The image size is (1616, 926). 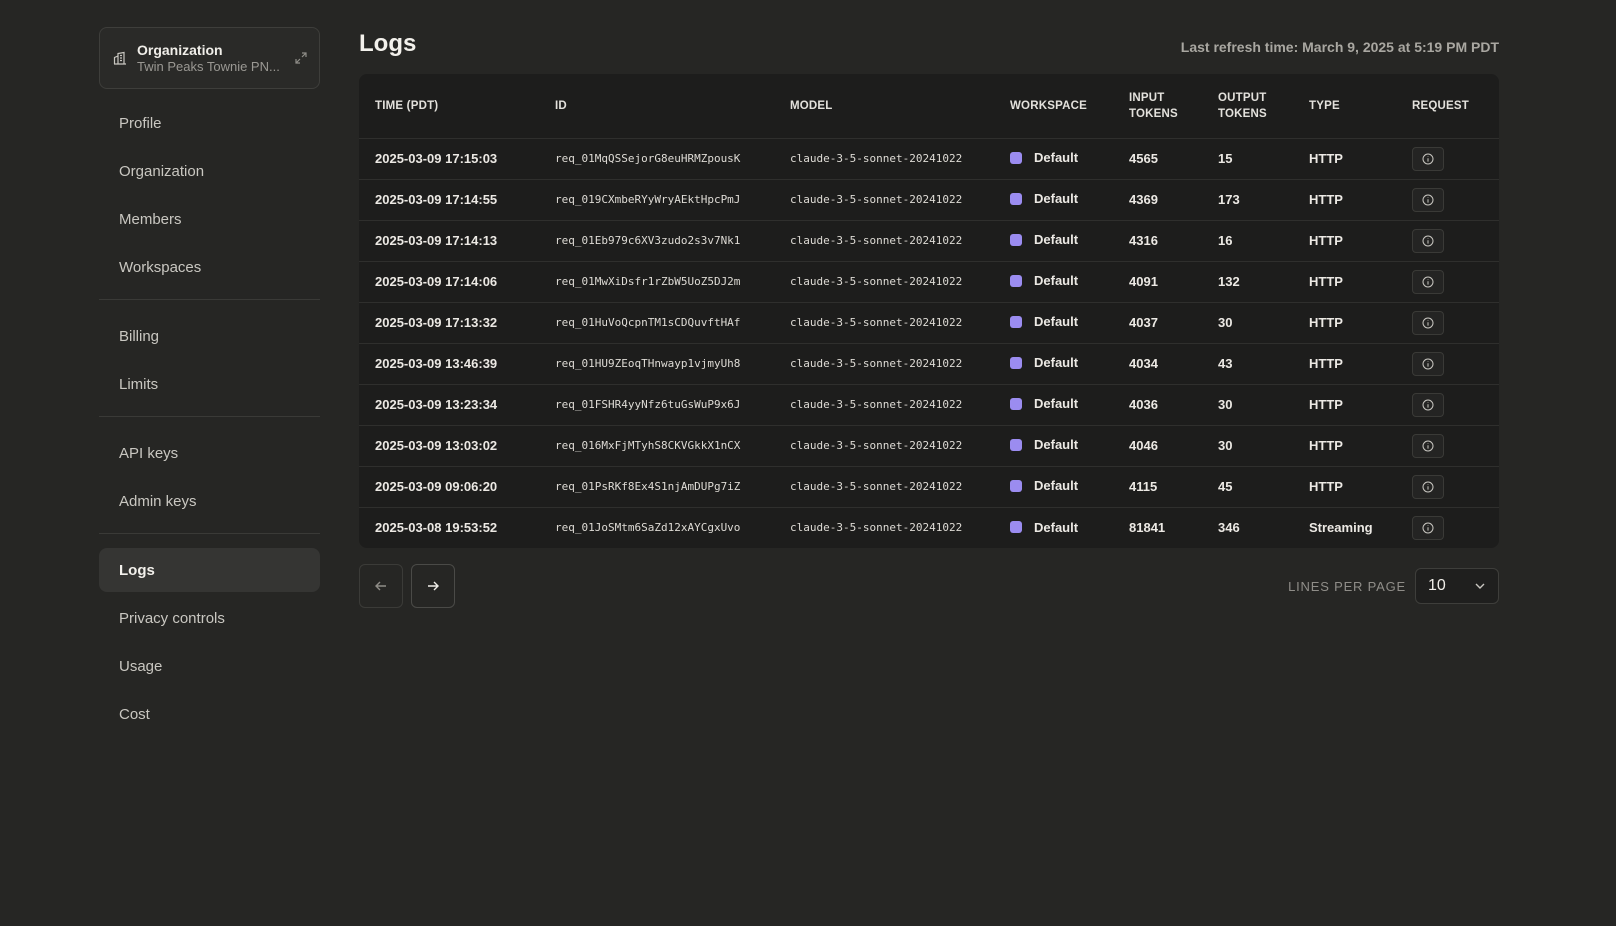 I want to click on sidebar-divider, so click(x=209, y=299).